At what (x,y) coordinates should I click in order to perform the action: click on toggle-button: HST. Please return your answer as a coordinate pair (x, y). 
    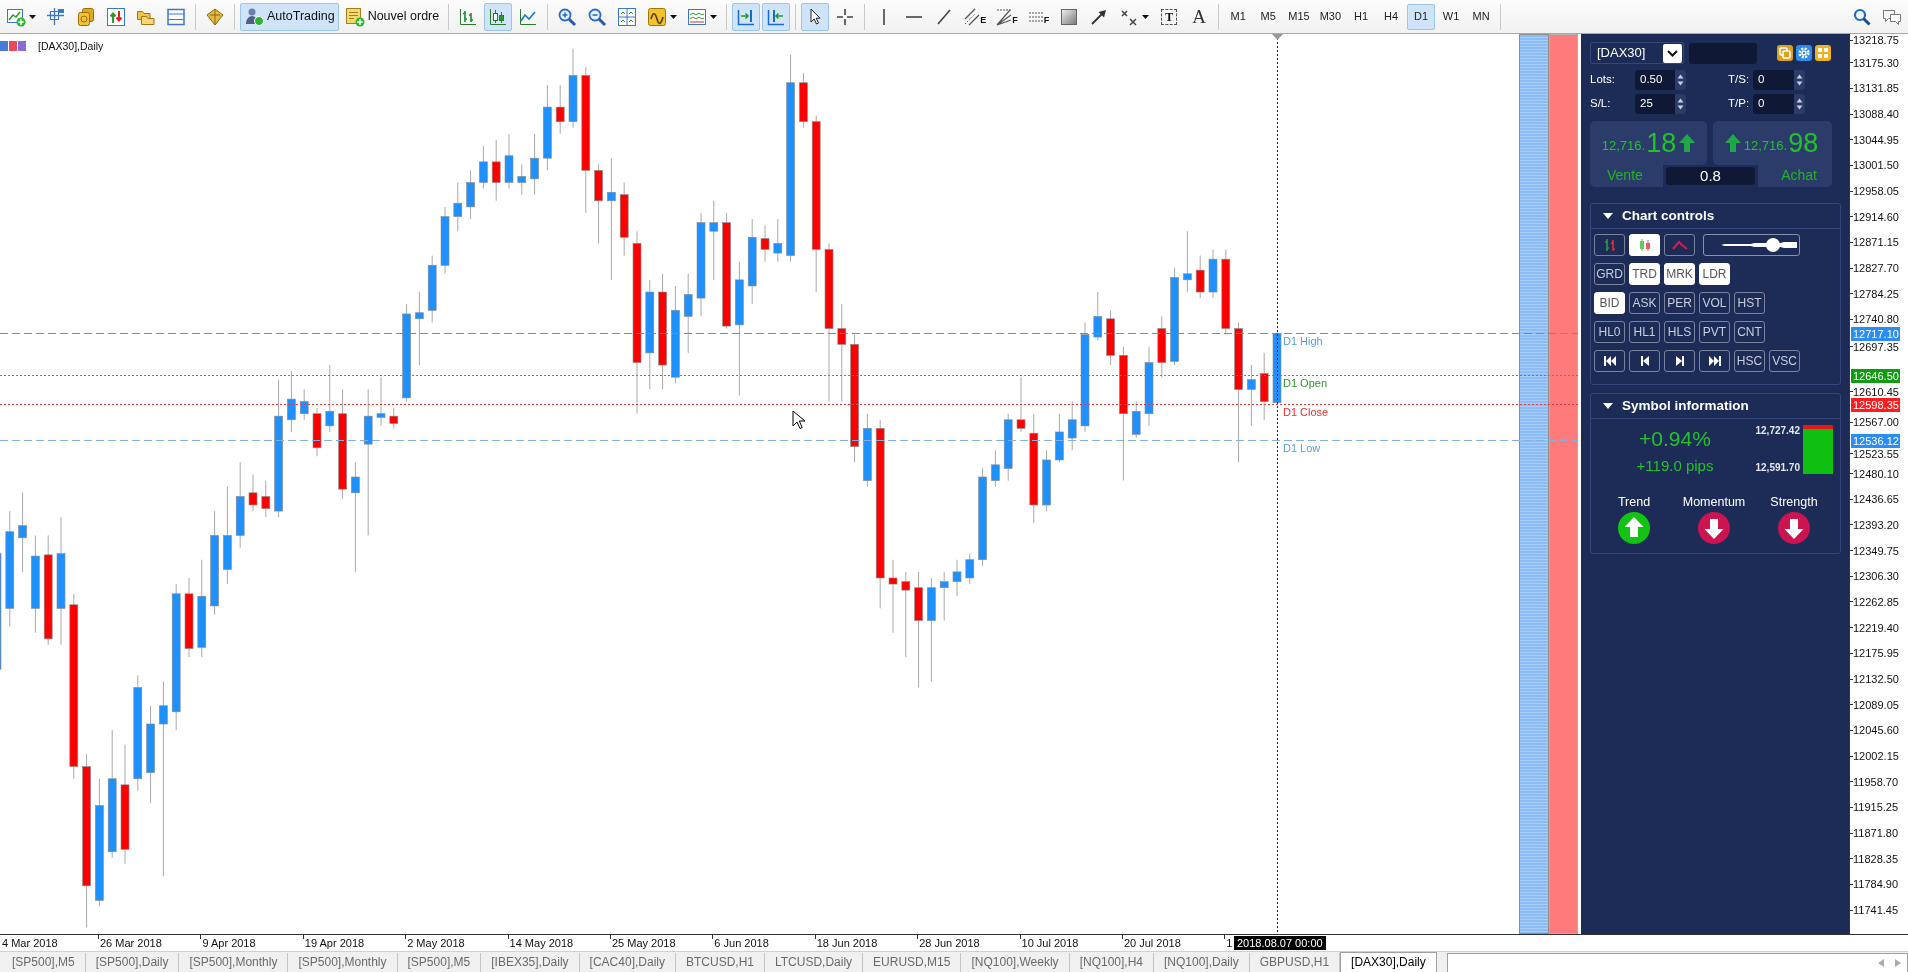
    Looking at the image, I should click on (1749, 303).